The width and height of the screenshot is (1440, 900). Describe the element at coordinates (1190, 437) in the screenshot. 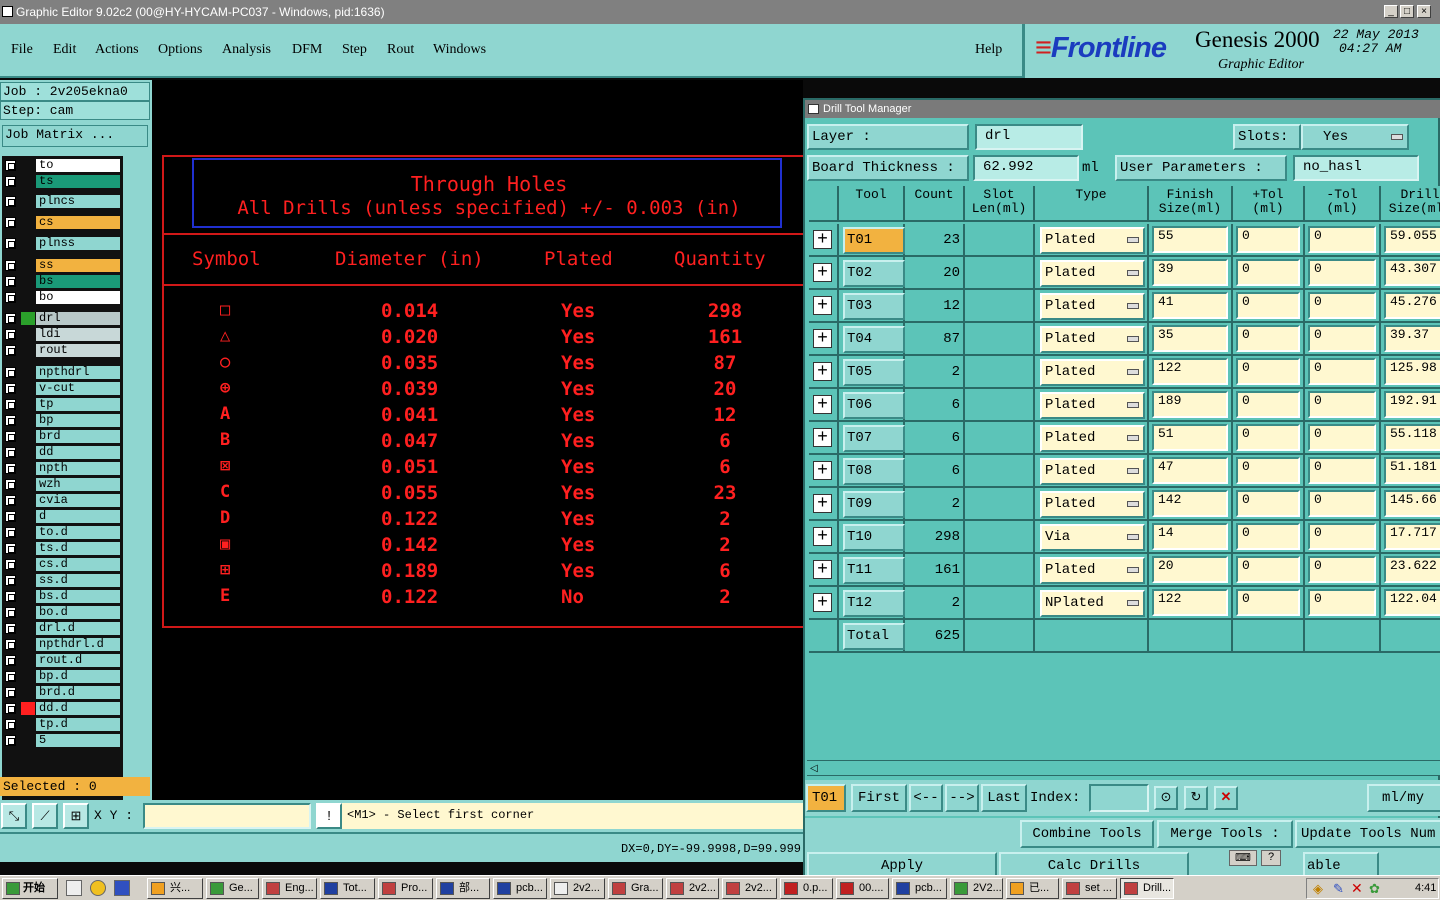

I see `finish-input: 51` at that location.